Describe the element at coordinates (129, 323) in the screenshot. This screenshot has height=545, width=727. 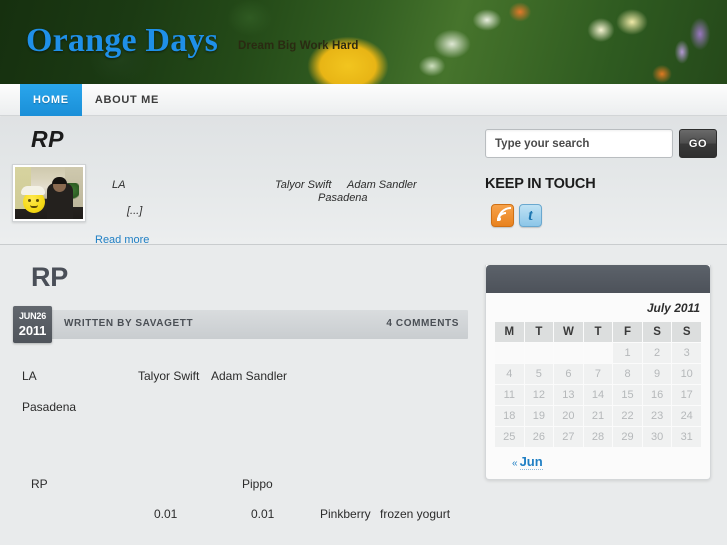
I see `post-author: WRITTEN BY SAVAGETT` at that location.